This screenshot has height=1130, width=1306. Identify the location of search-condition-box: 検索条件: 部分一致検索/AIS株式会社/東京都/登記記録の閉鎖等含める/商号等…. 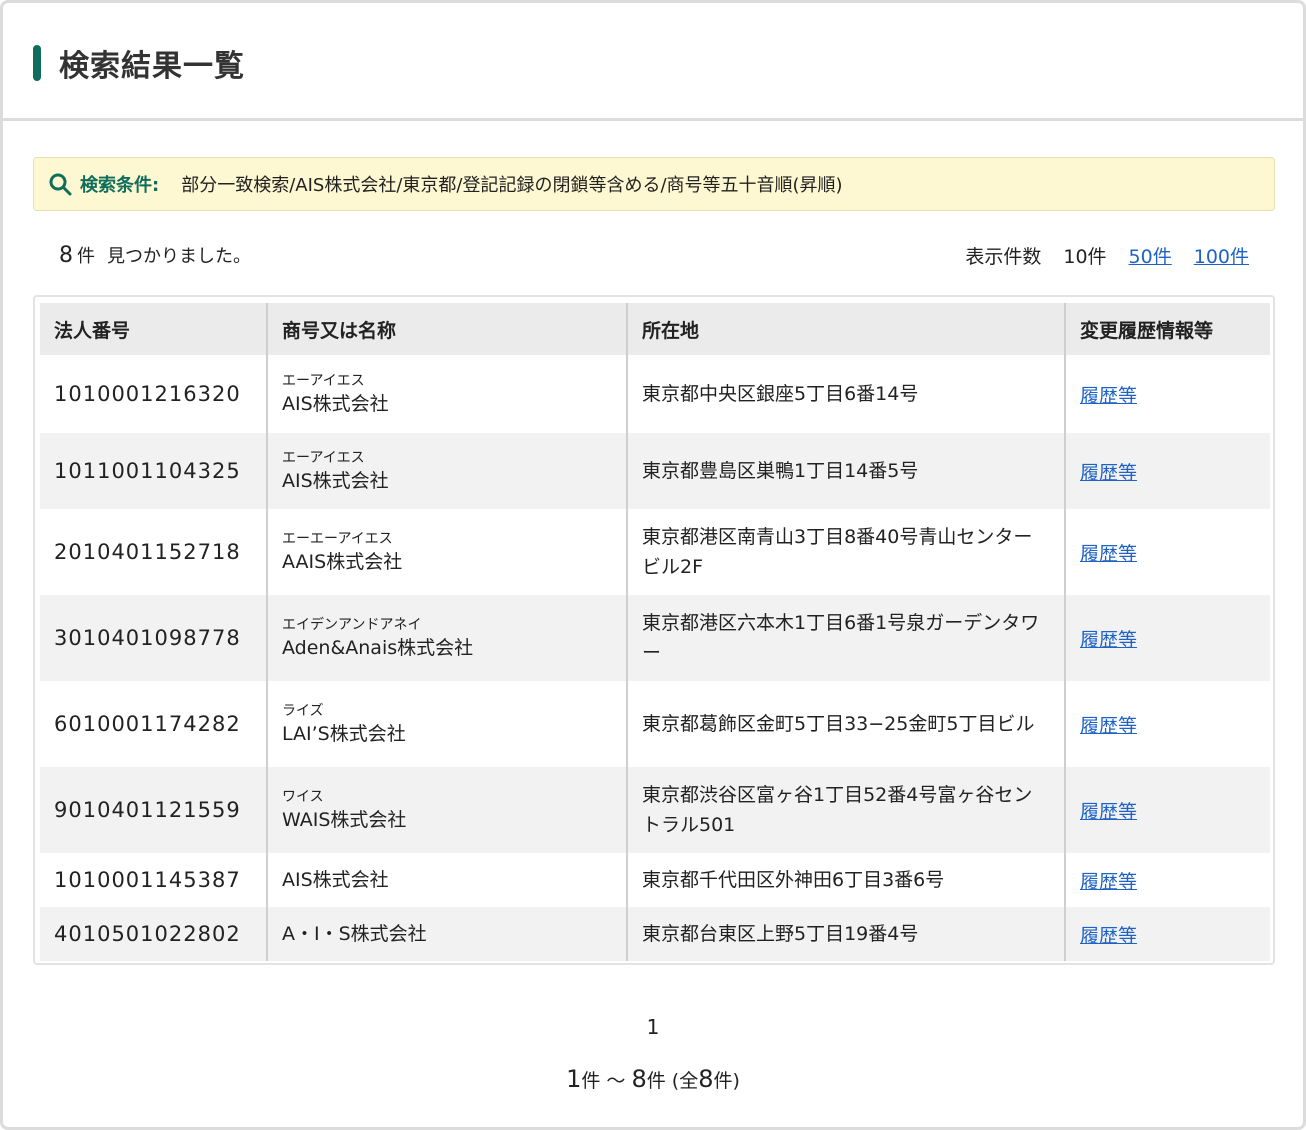
(654, 184).